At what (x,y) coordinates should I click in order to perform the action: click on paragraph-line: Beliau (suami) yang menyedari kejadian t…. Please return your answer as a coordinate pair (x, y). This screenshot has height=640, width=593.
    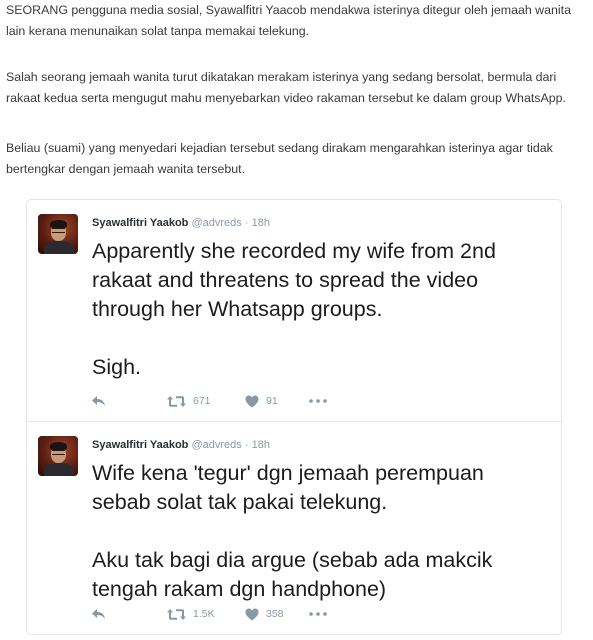
    Looking at the image, I should click on (279, 148).